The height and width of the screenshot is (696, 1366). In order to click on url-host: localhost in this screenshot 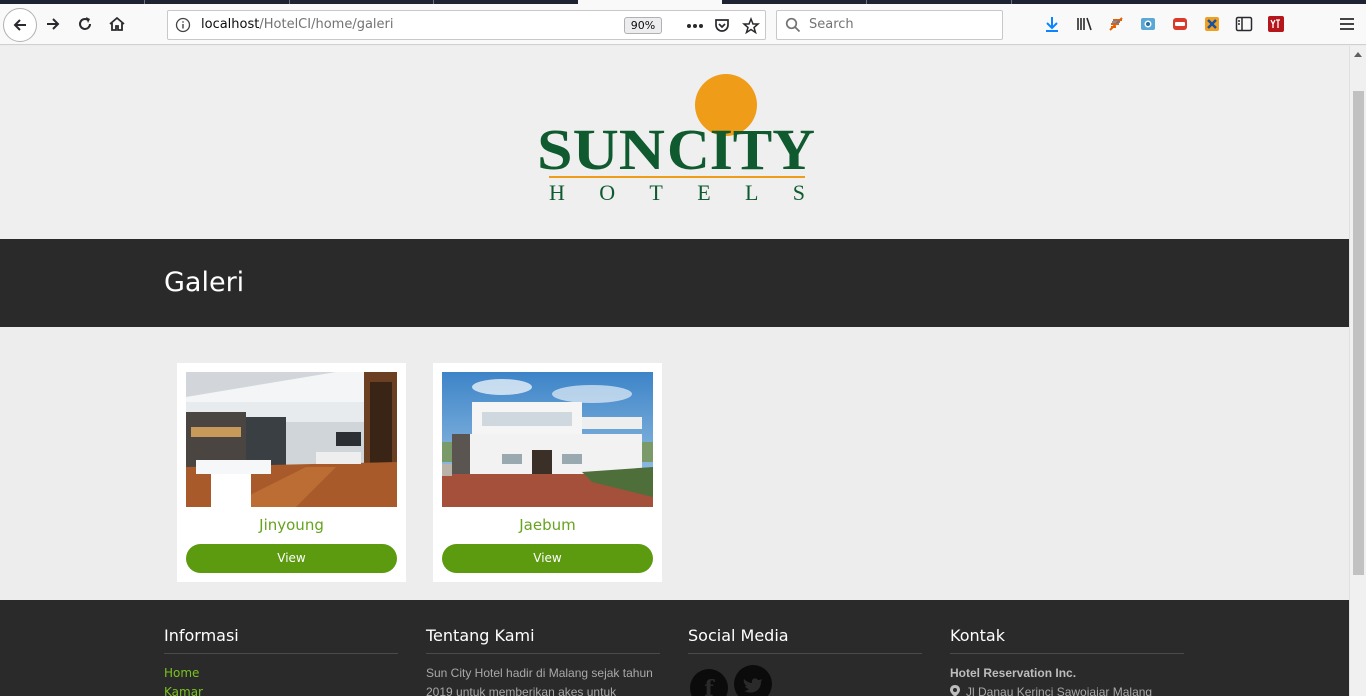, I will do `click(230, 24)`.